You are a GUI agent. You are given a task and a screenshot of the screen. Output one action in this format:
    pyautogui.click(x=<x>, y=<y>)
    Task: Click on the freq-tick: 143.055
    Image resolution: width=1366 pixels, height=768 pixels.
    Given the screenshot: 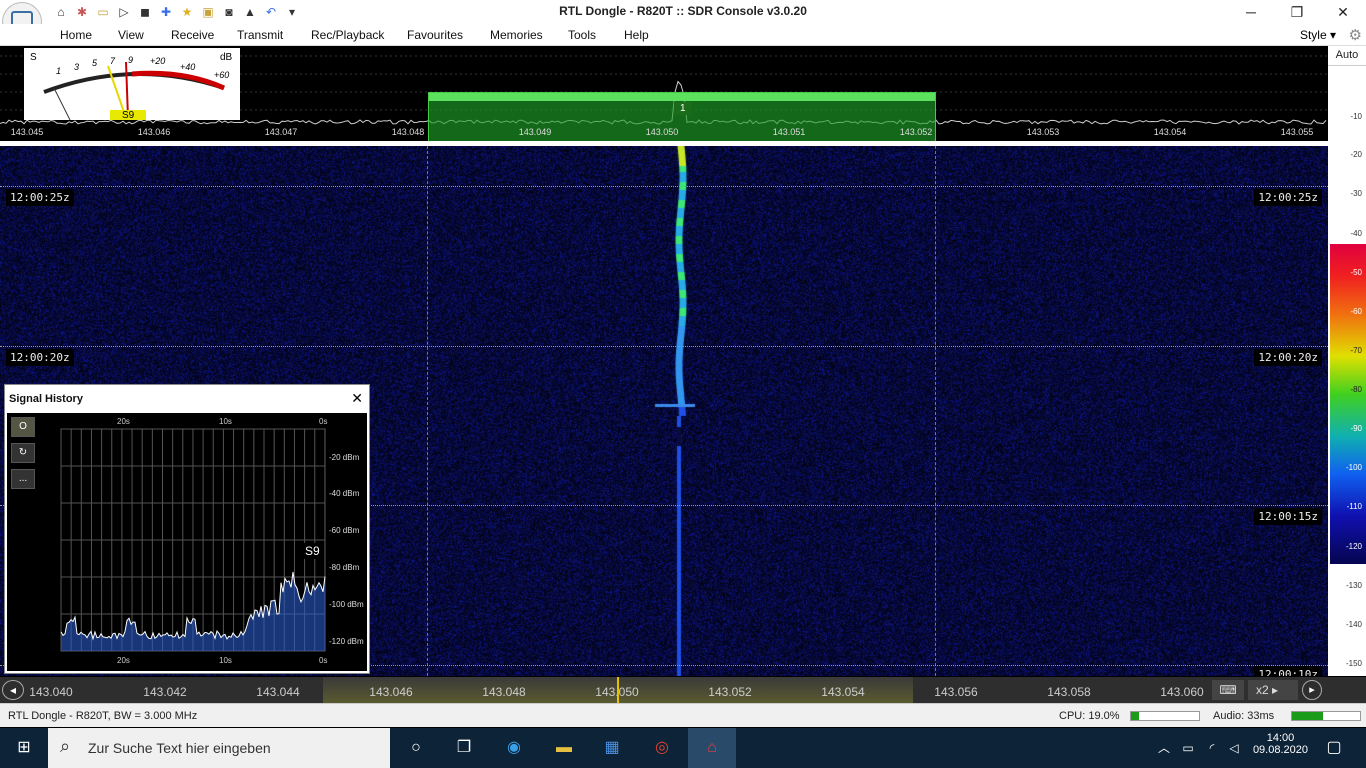 What is the action you would take?
    pyautogui.click(x=1297, y=132)
    